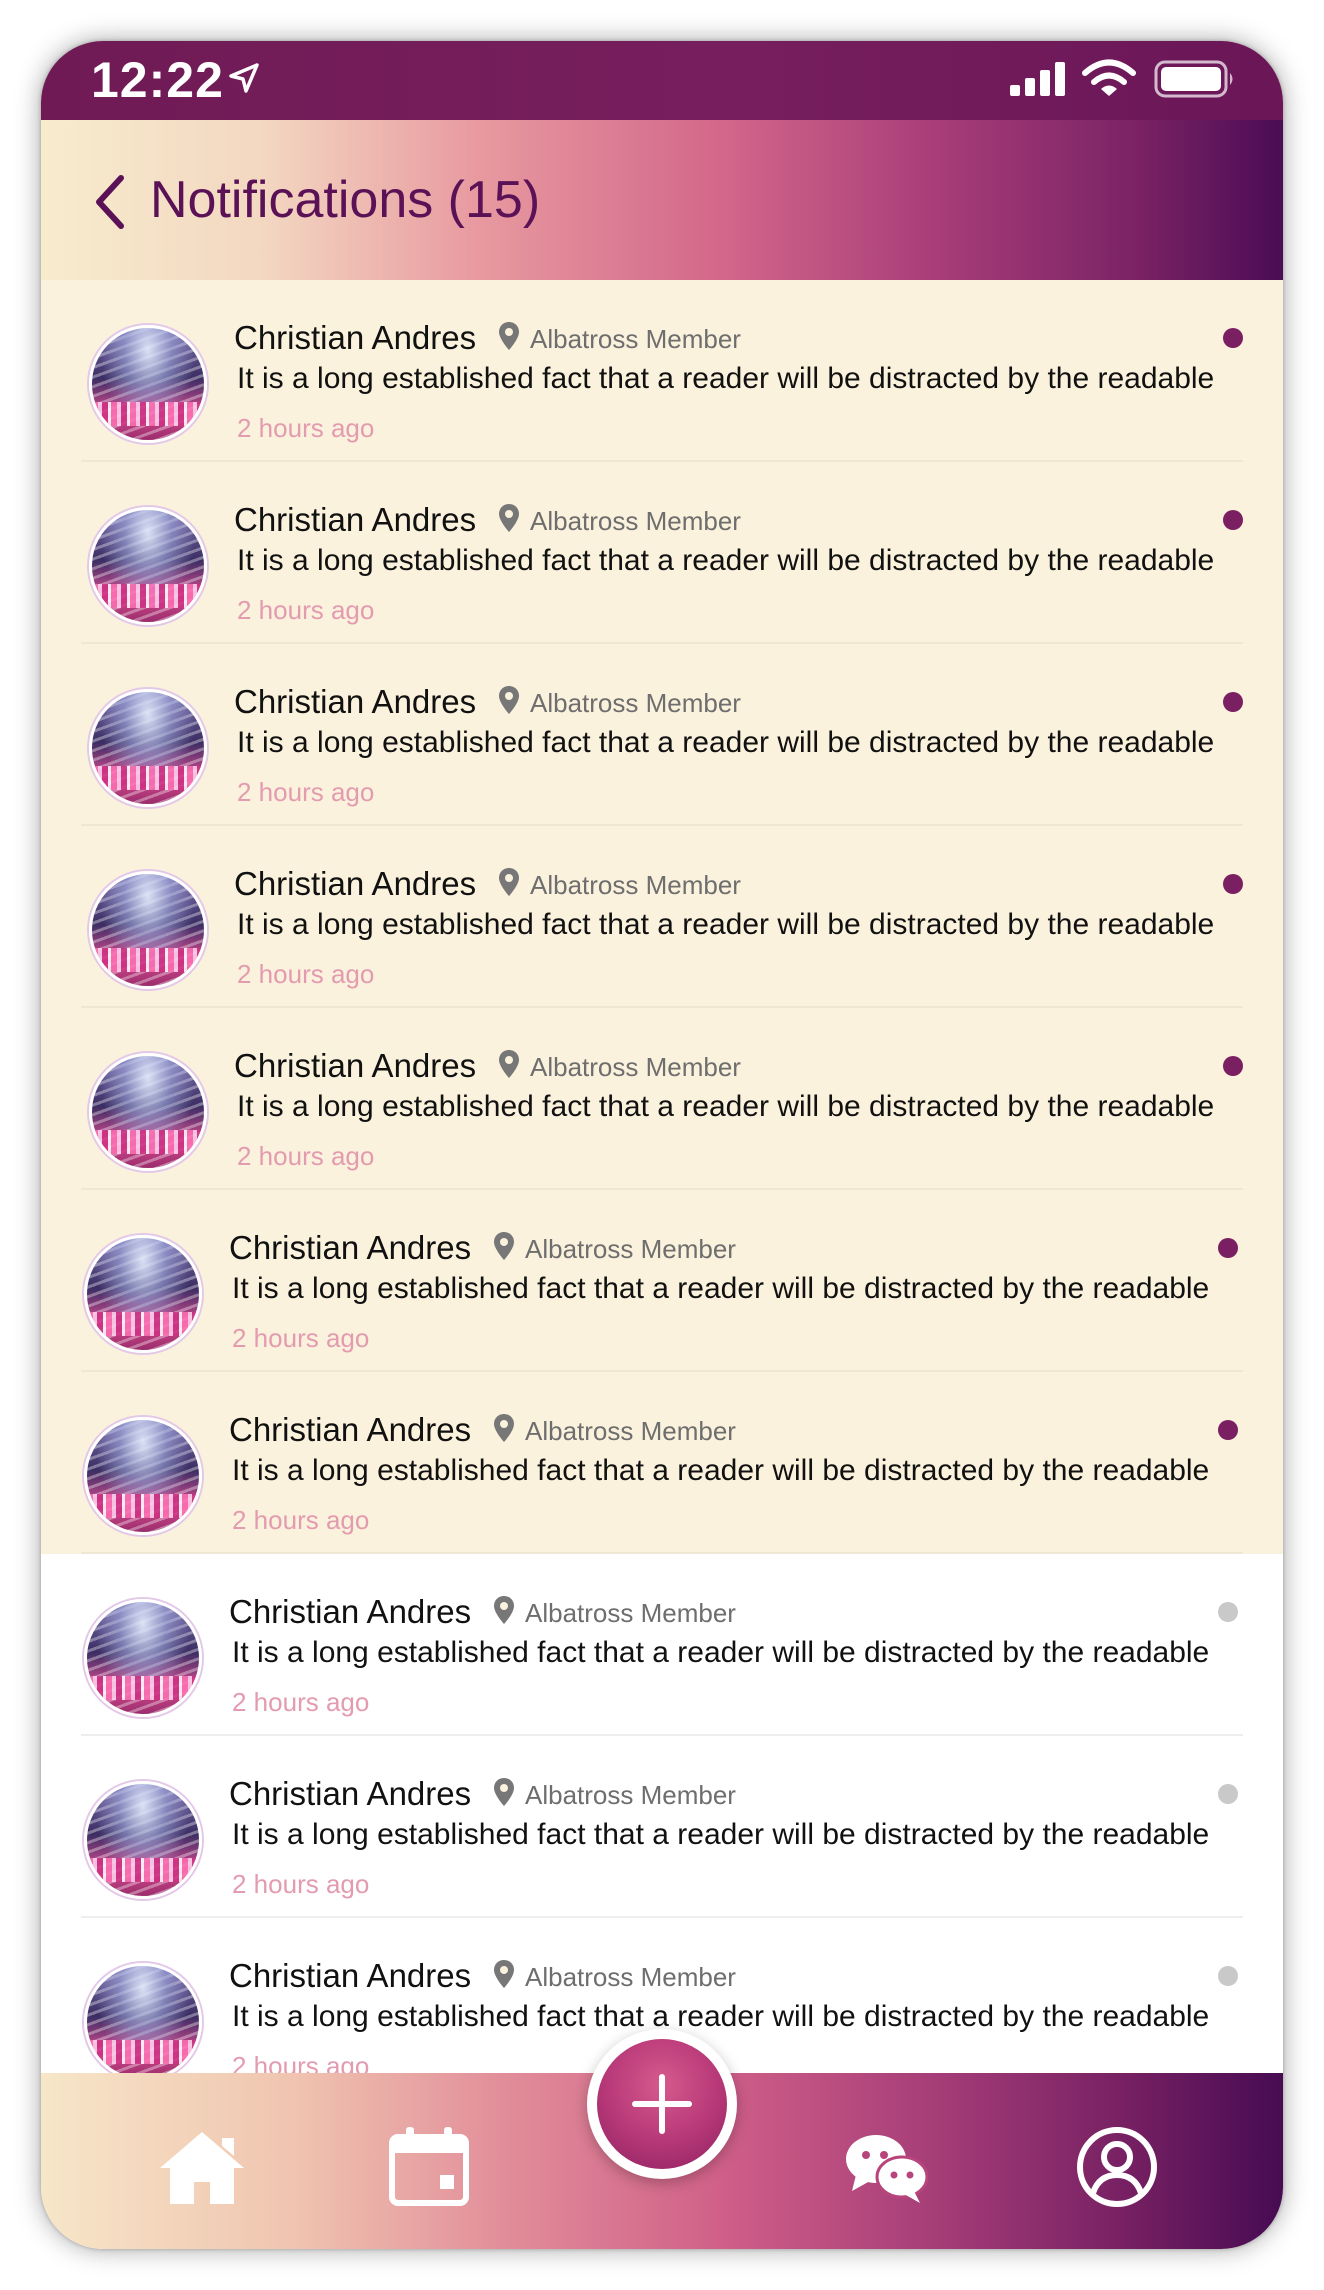 The width and height of the screenshot is (1324, 2290). Describe the element at coordinates (662, 200) in the screenshot. I see `notifications-header: Notifications (15)` at that location.